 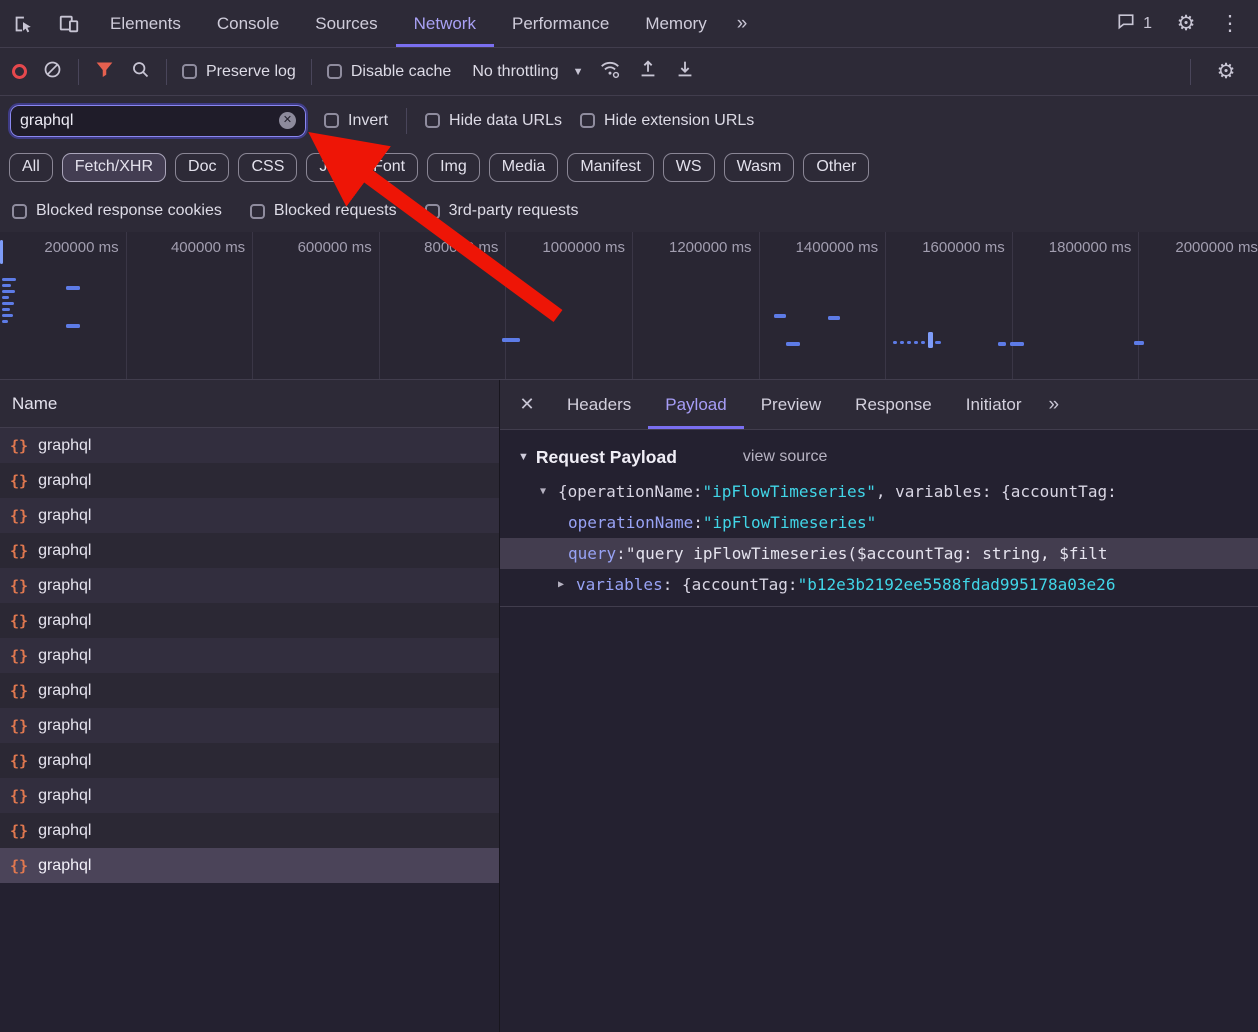 I want to click on network-conditions-button, so click(x=610, y=71).